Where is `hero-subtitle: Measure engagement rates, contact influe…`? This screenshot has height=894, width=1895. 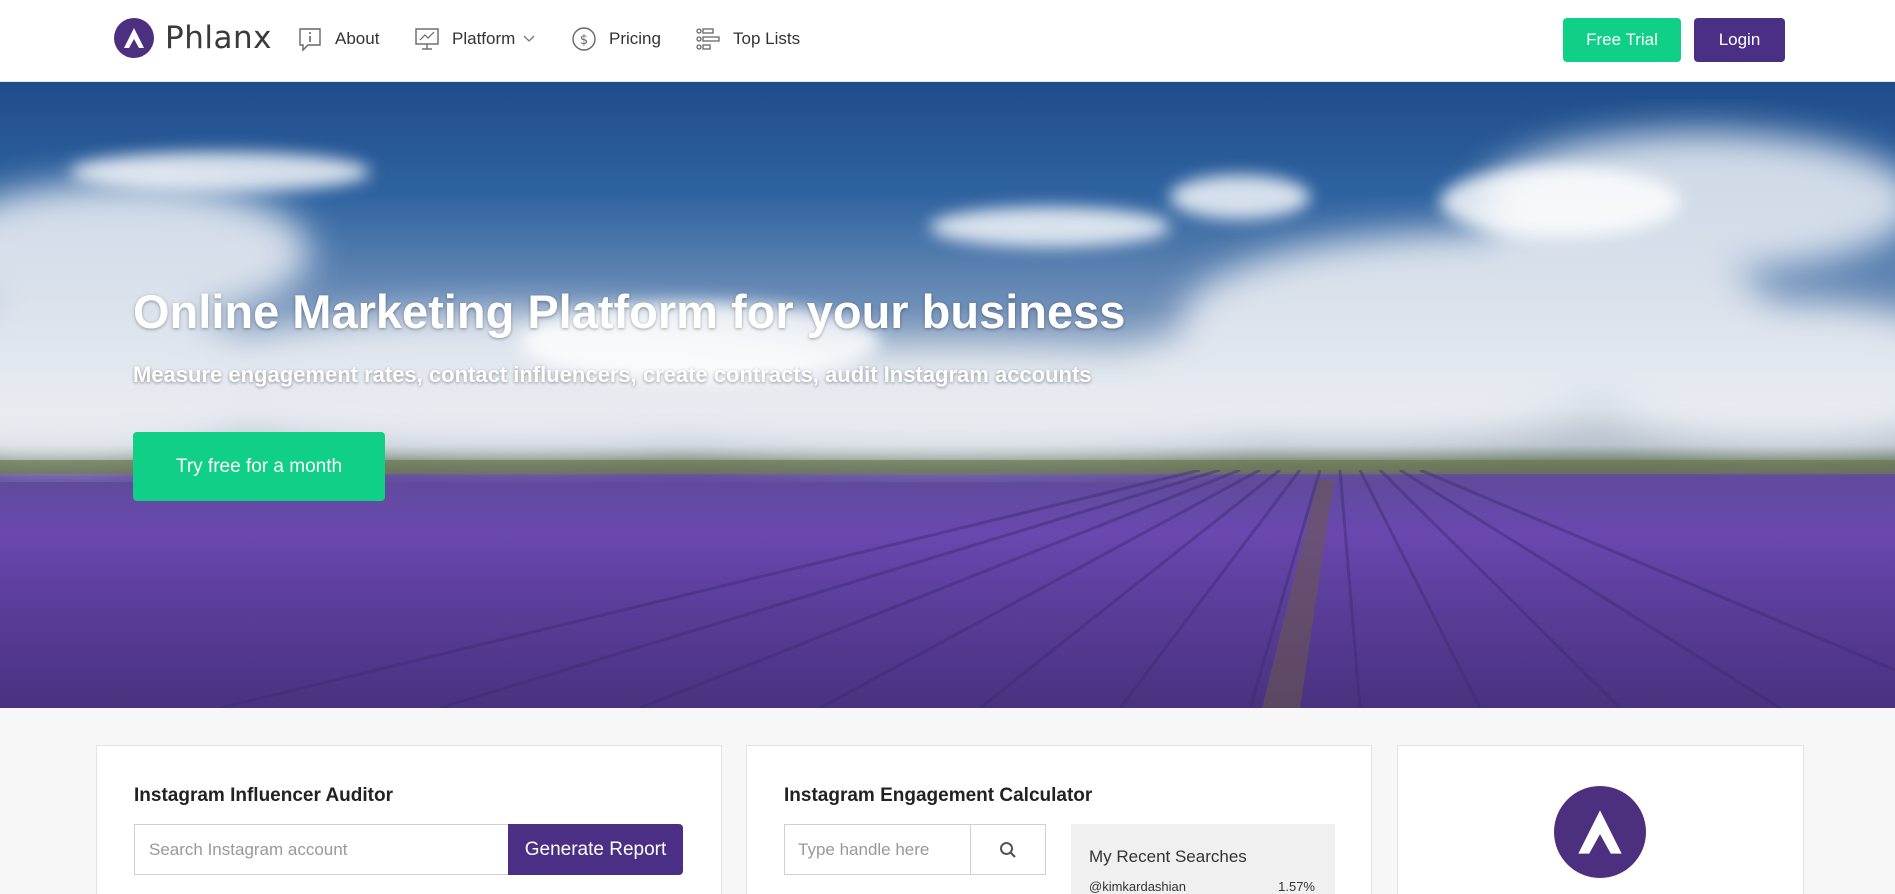
hero-subtitle: Measure engagement rates, contact influe… is located at coordinates (612, 374).